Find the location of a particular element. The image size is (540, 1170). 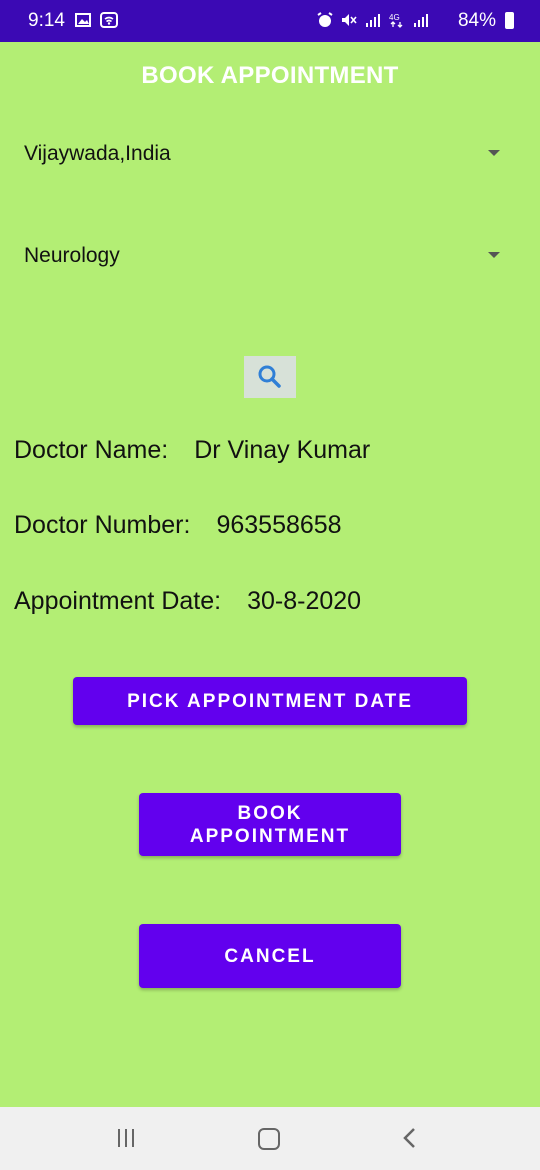

navigation-bar is located at coordinates (270, 1138).